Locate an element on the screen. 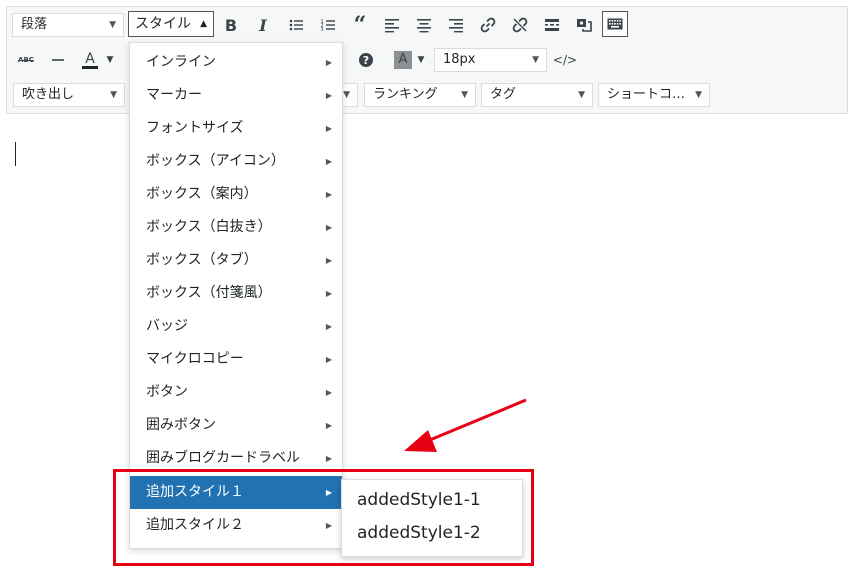 Image resolution: width=849 pixels, height=570 pixels. strikethrough-label: ABC is located at coordinates (26, 60).